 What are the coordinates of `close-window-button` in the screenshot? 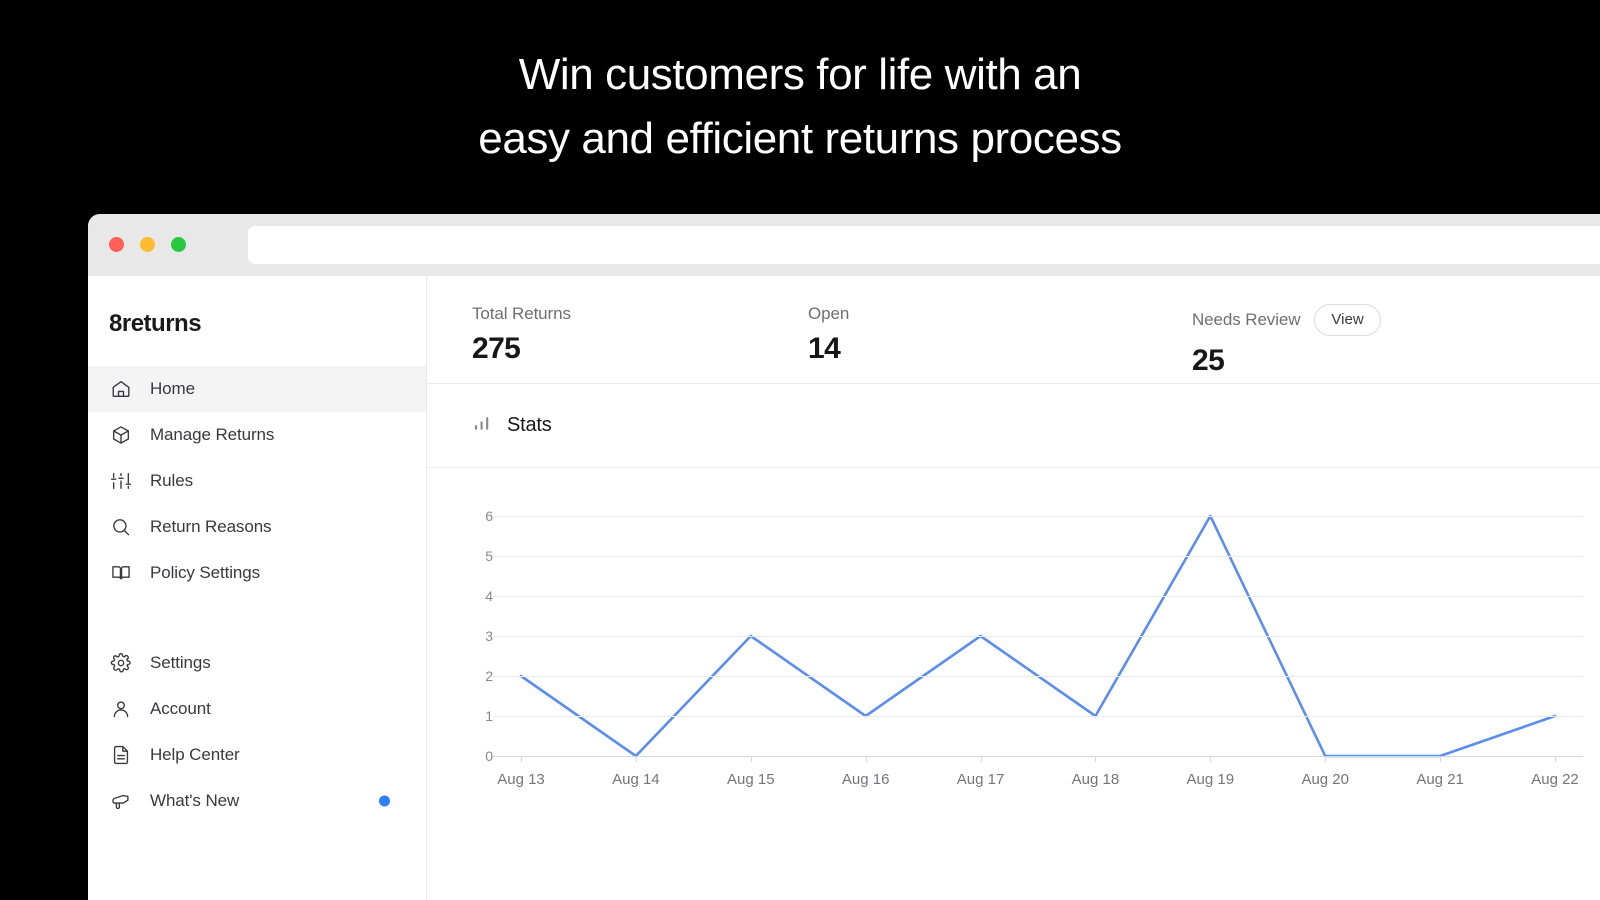 It's located at (116, 244).